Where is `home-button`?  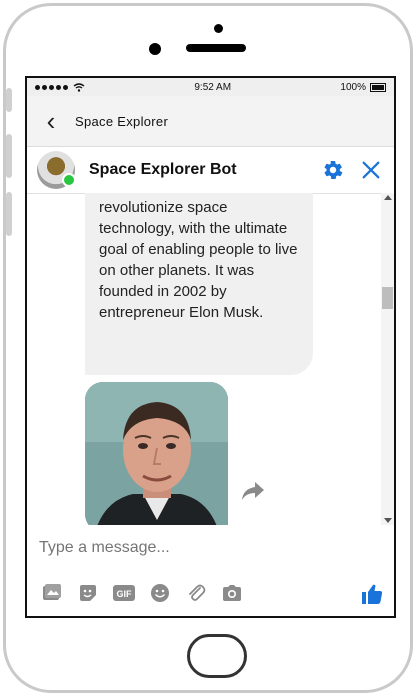
home-button is located at coordinates (217, 656).